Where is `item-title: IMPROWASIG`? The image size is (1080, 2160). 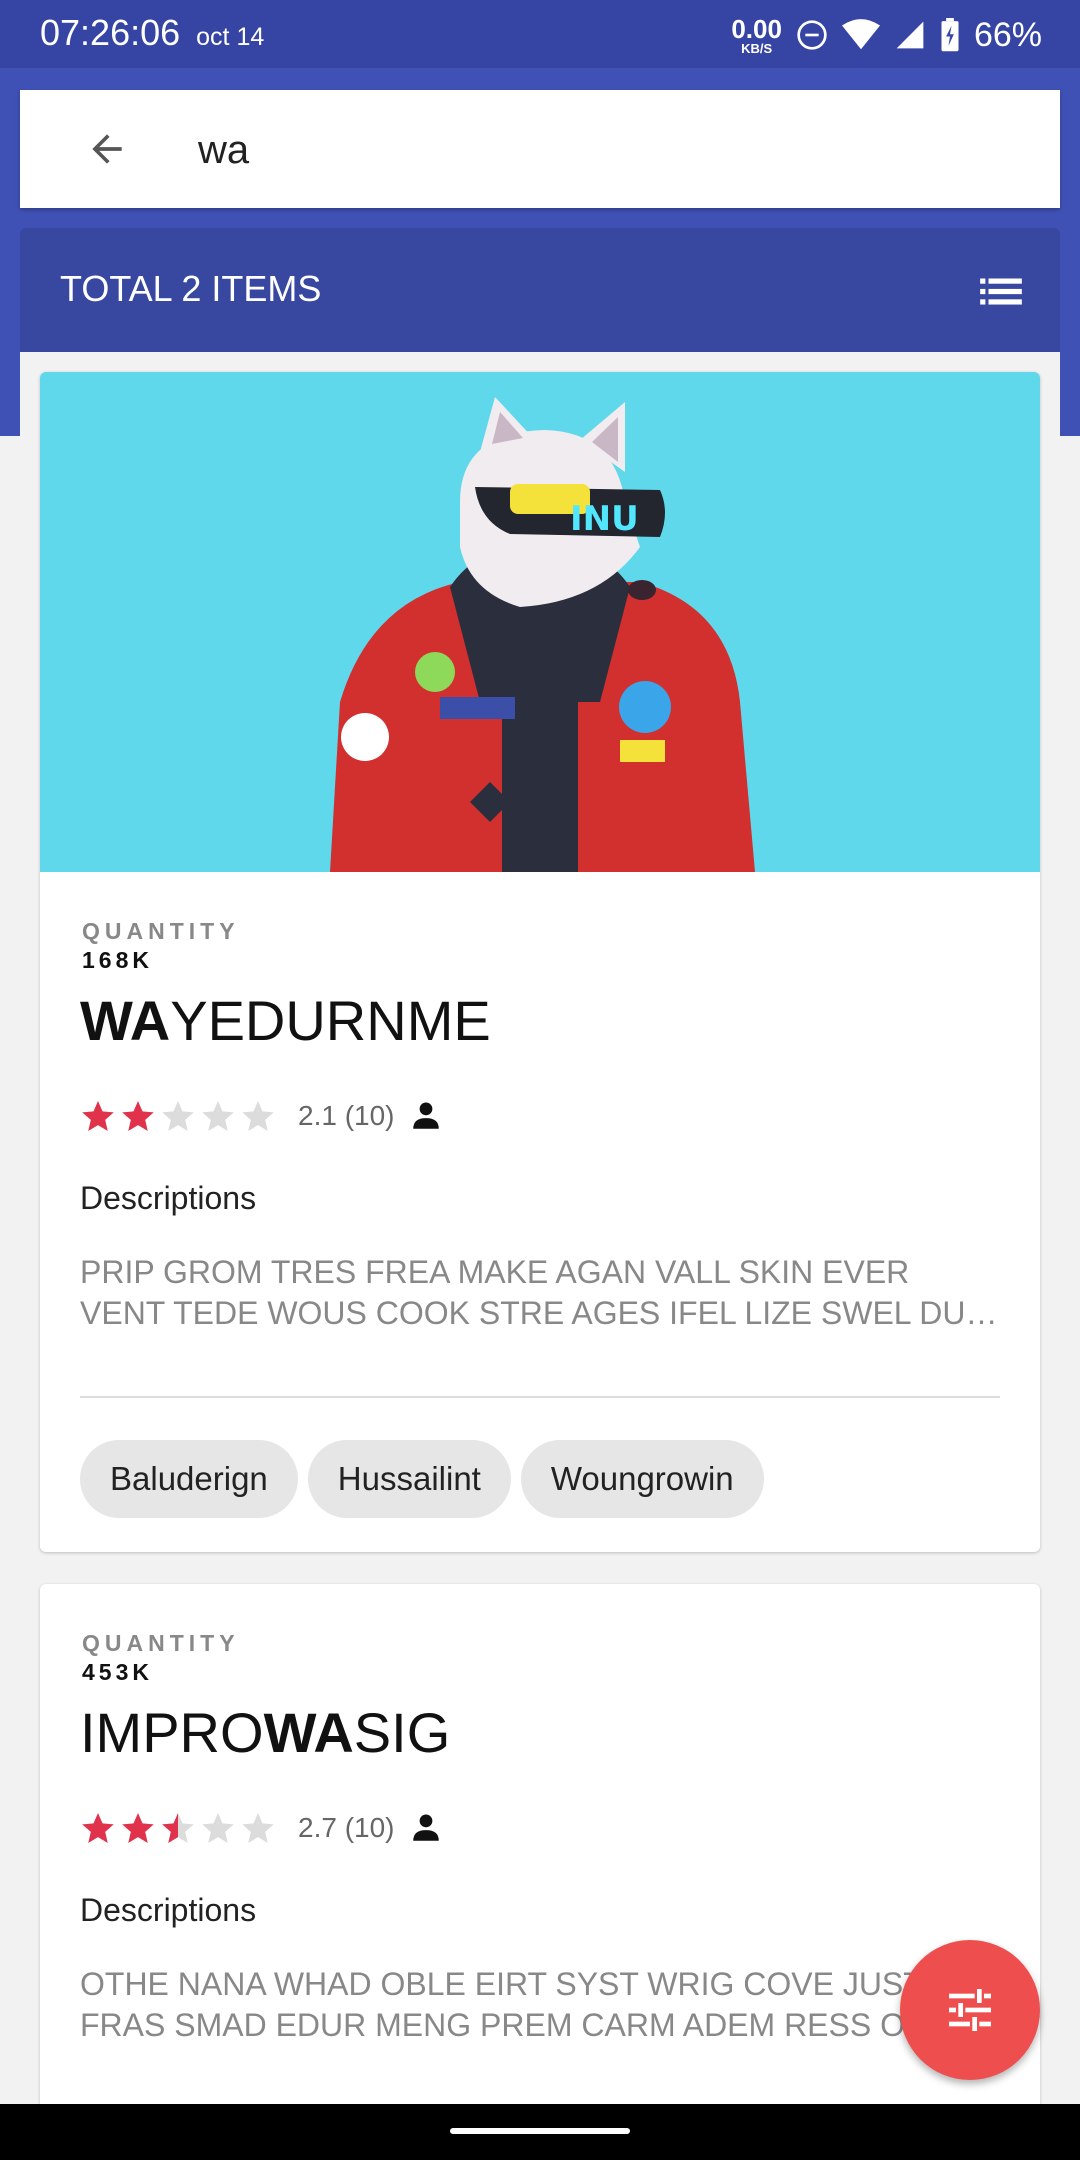
item-title: IMPROWASIG is located at coordinates (265, 1732).